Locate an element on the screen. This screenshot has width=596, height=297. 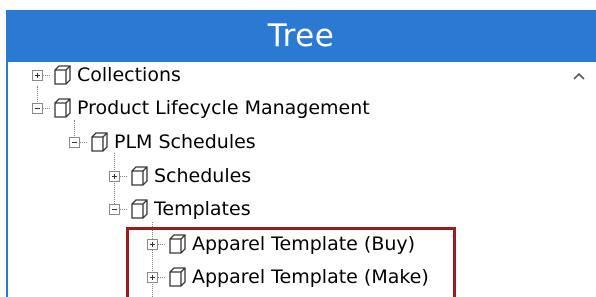
tree-node-label: PLM Schedules is located at coordinates (185, 142).